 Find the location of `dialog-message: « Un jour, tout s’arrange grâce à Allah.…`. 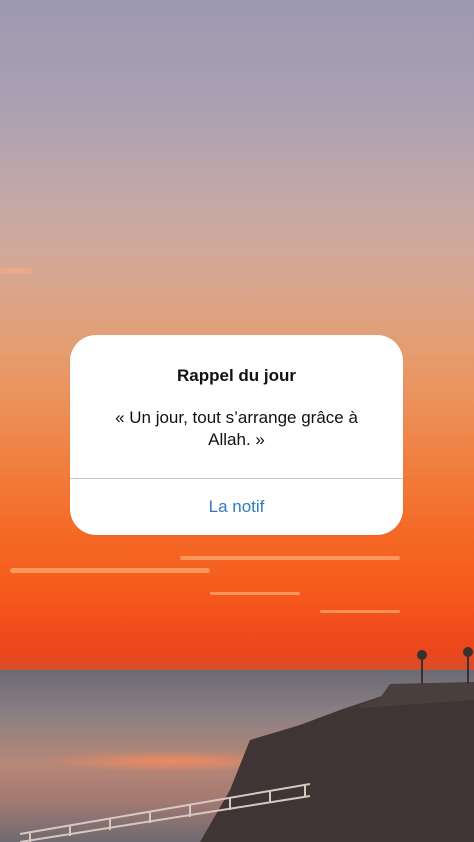

dialog-message: « Un jour, tout s’arrange grâce à Allah.… is located at coordinates (236, 428).